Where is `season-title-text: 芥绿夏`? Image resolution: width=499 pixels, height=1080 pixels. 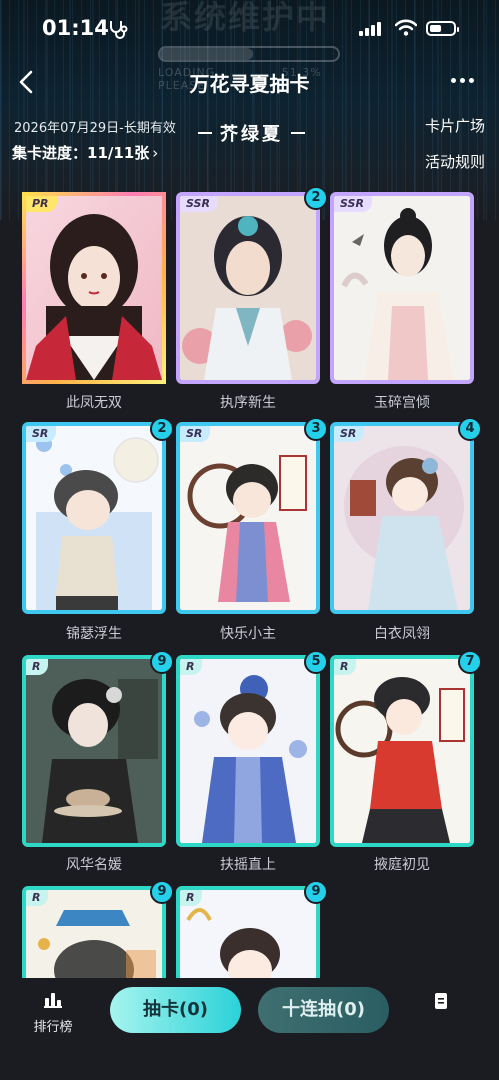 season-title-text: 芥绿夏 is located at coordinates (251, 134).